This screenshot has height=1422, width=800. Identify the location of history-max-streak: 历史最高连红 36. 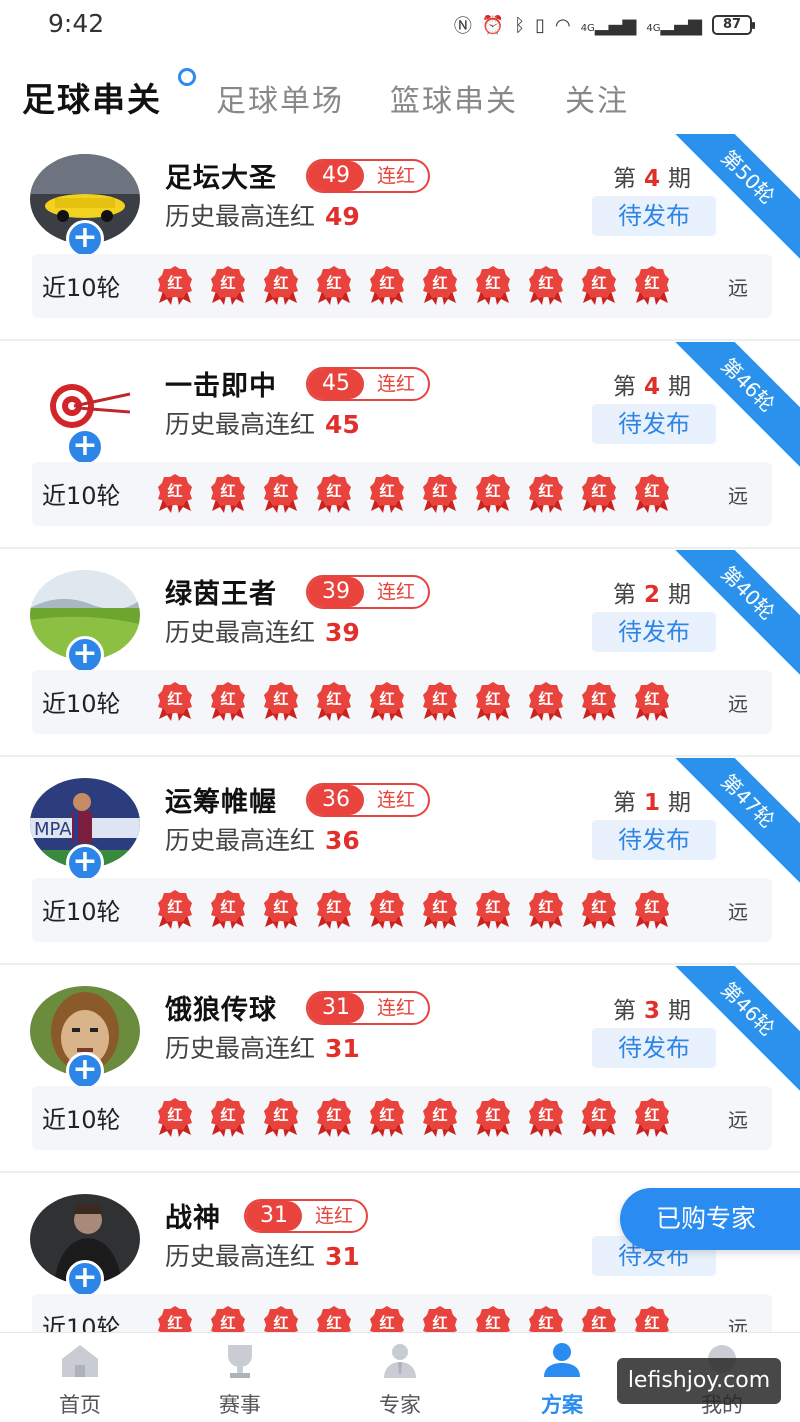
(262, 840).